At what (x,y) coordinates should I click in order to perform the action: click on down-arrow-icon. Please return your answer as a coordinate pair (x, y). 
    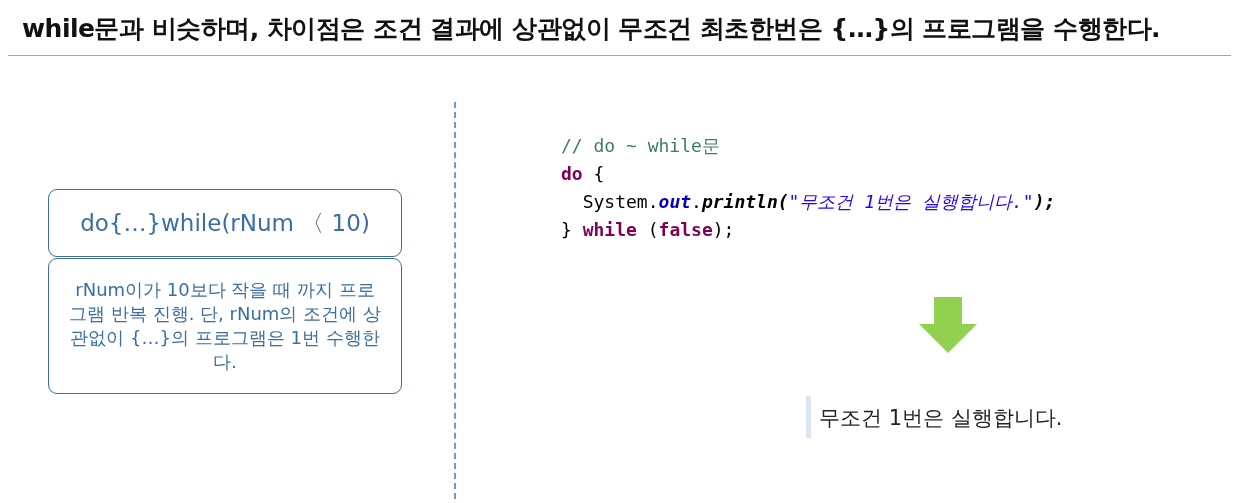
    Looking at the image, I should click on (948, 325).